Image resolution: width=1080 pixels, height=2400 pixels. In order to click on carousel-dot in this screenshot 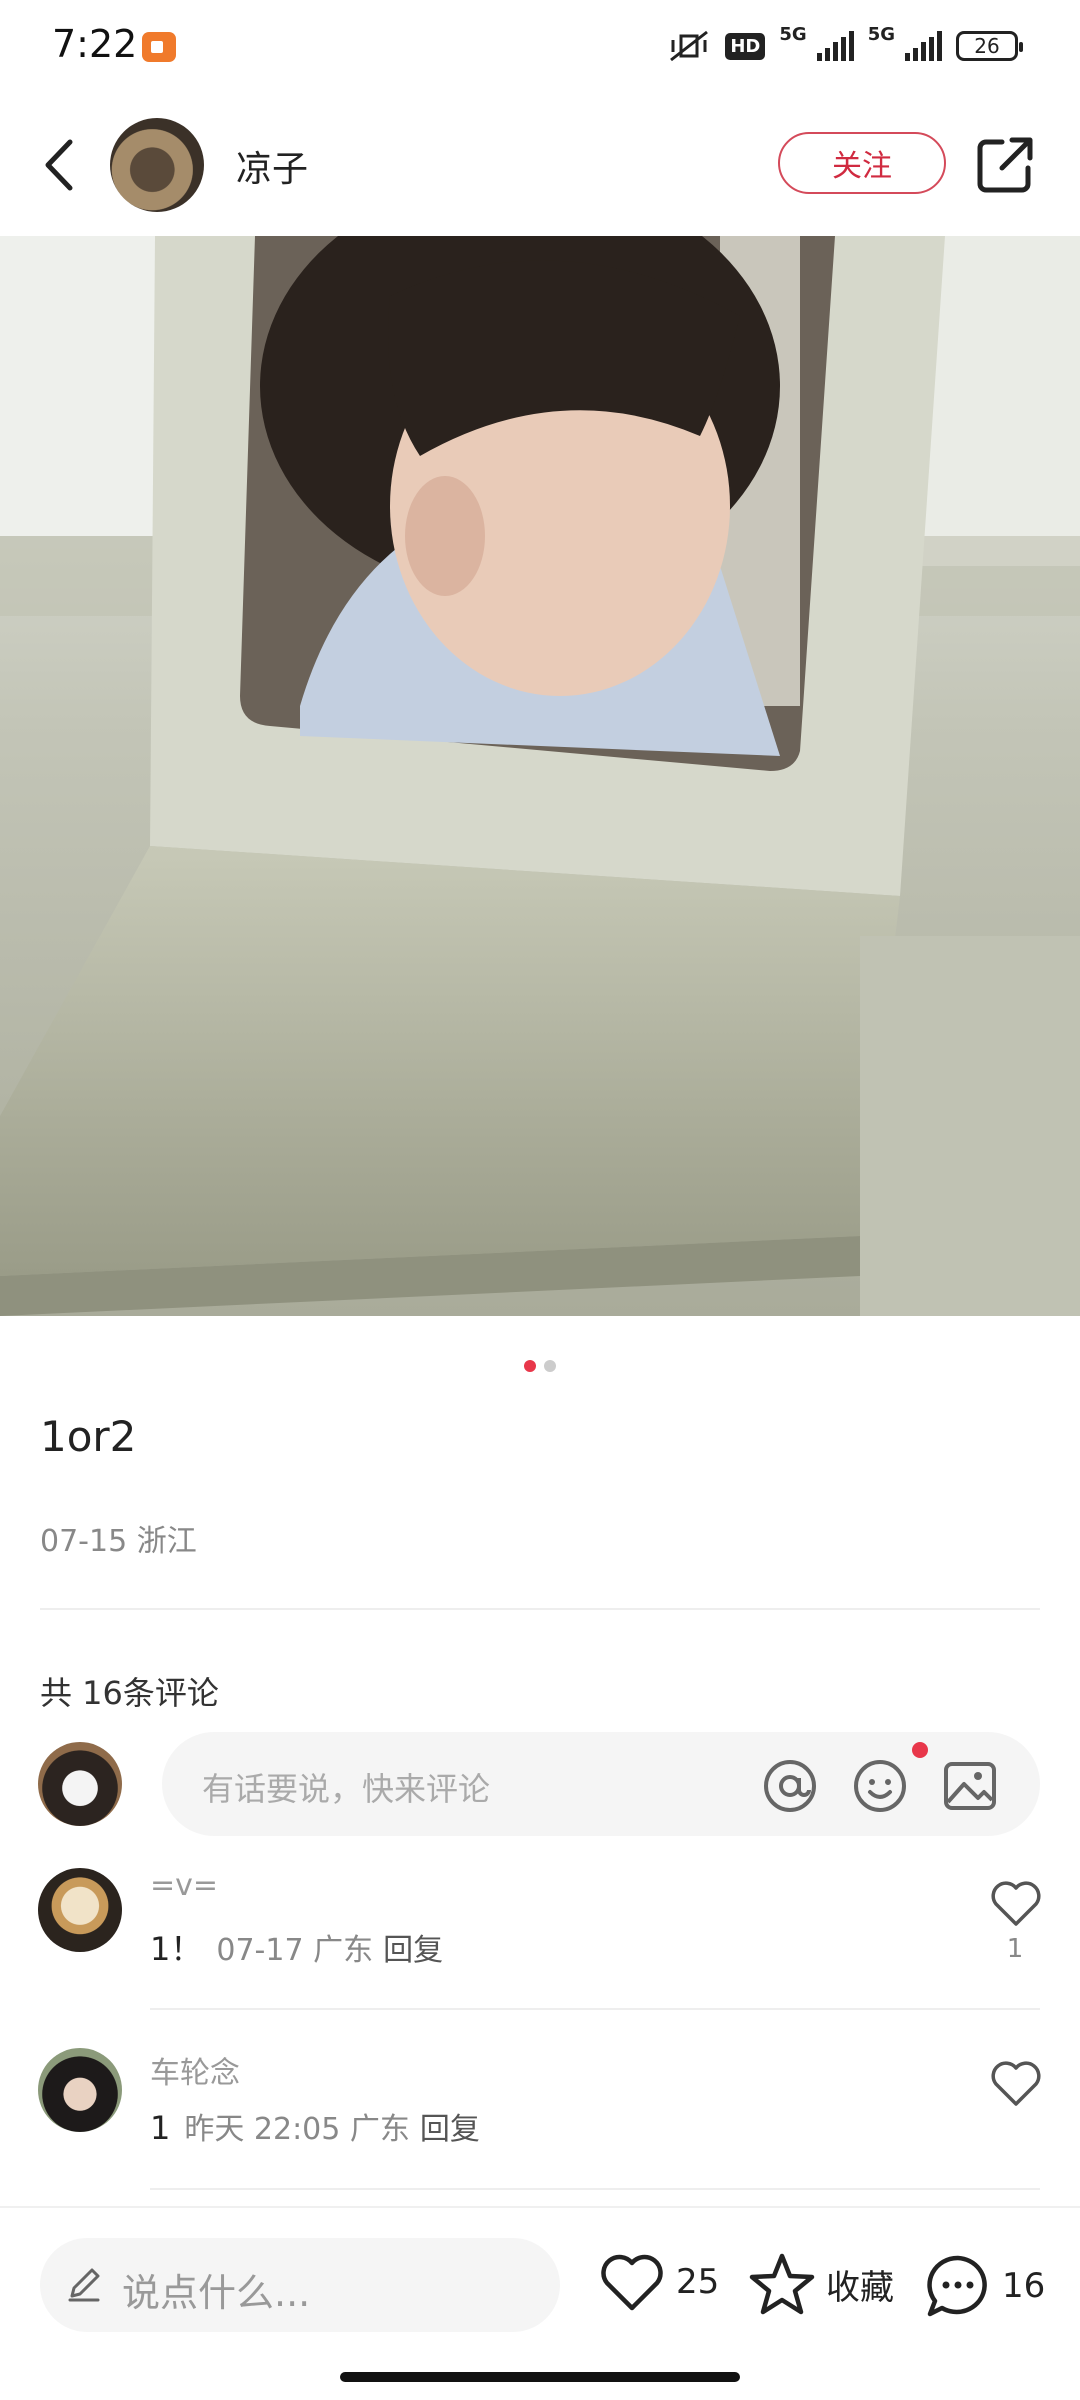, I will do `click(550, 1366)`.